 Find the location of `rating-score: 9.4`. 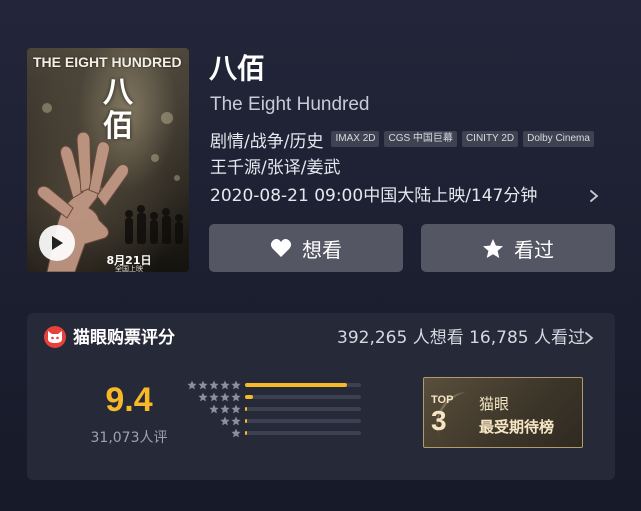

rating-score: 9.4 is located at coordinates (129, 400).